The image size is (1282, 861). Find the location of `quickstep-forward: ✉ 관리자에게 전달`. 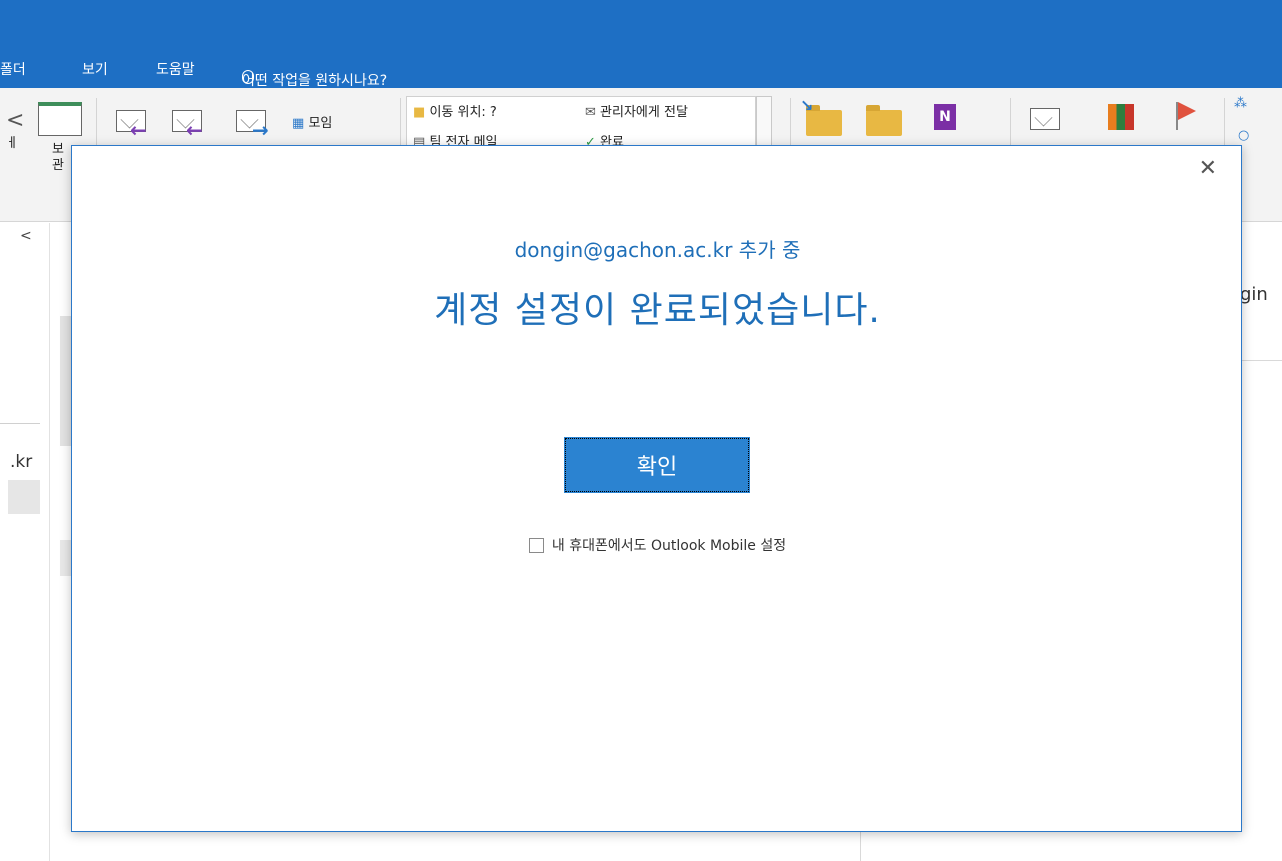

quickstep-forward: ✉ 관리자에게 전달 is located at coordinates (636, 110).